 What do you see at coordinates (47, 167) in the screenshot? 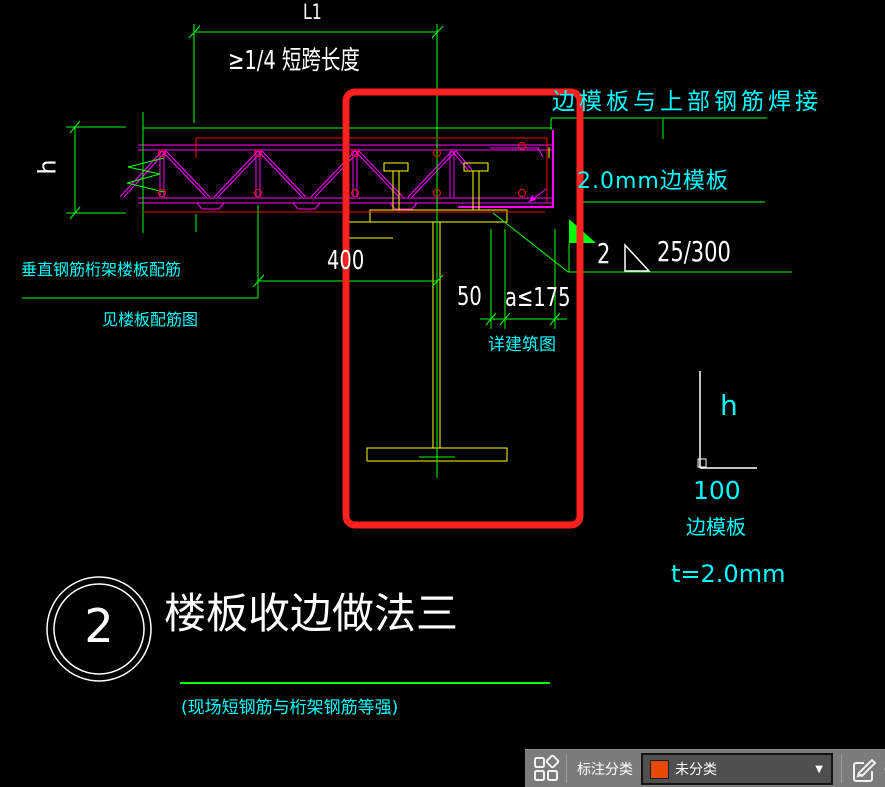
I see `dim-h-left-label: h` at bounding box center [47, 167].